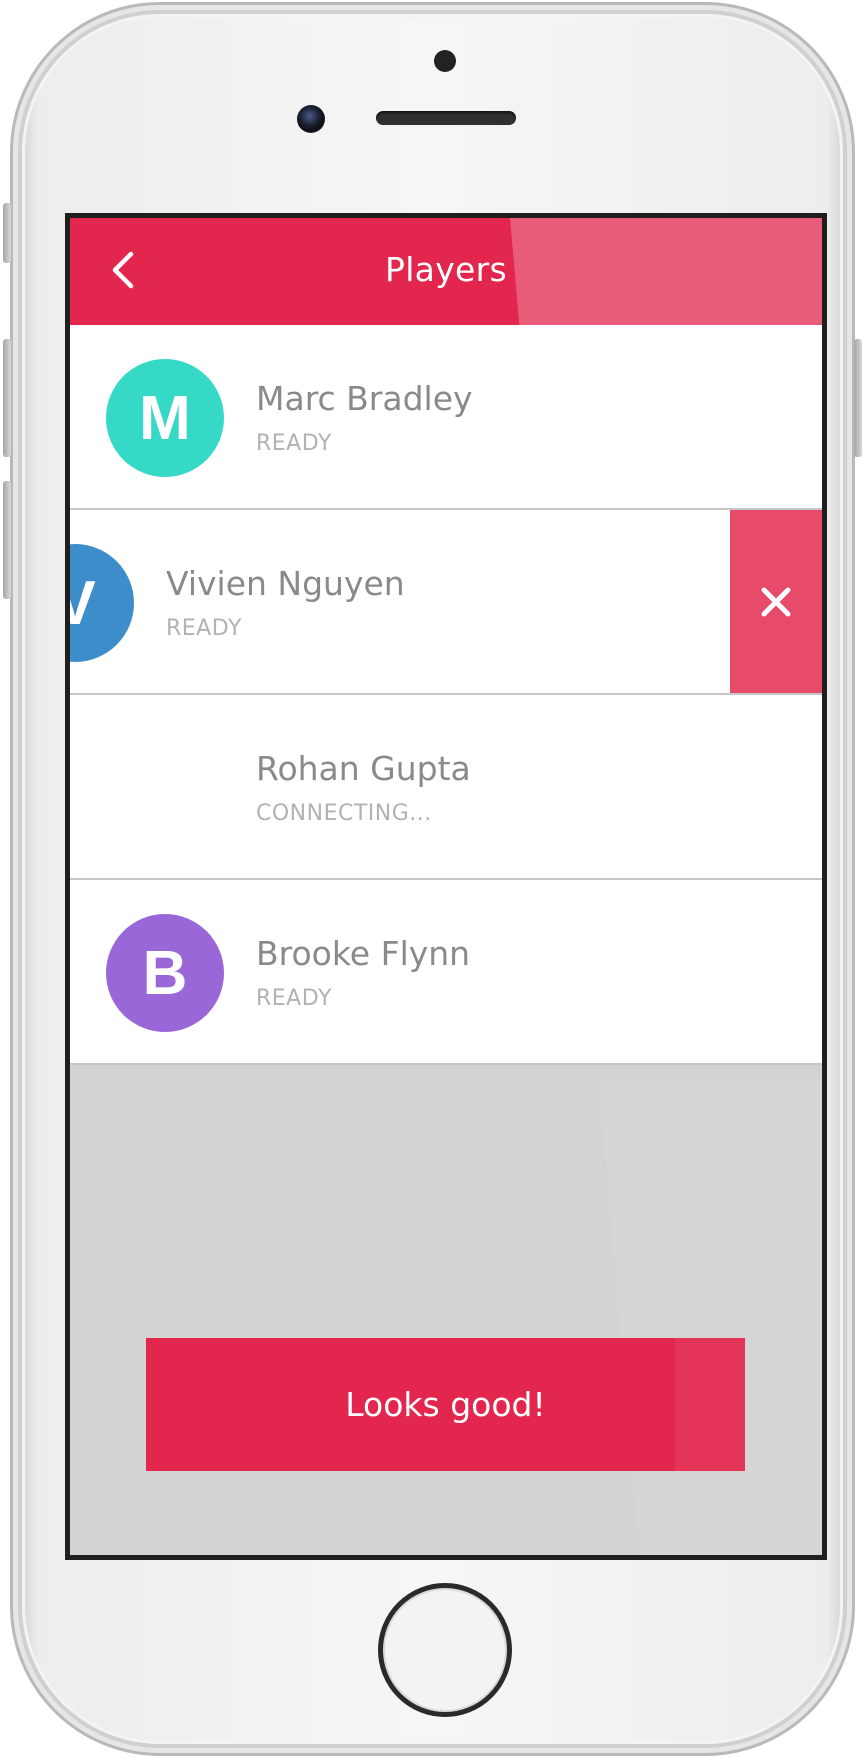 The width and height of the screenshot is (865, 1758). Describe the element at coordinates (311, 119) in the screenshot. I see `front-camera` at that location.